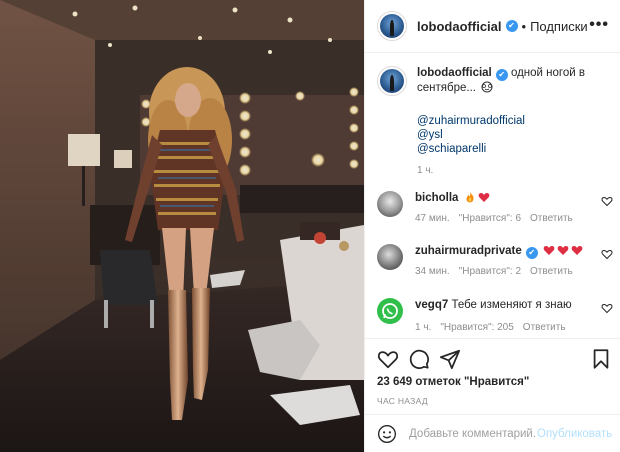  Describe the element at coordinates (431, 305) in the screenshot. I see `commenter-username: vegq7` at that location.